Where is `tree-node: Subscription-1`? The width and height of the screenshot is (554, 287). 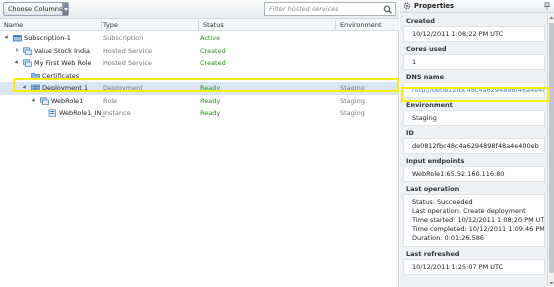
tree-node: Subscription-1 is located at coordinates (38, 38).